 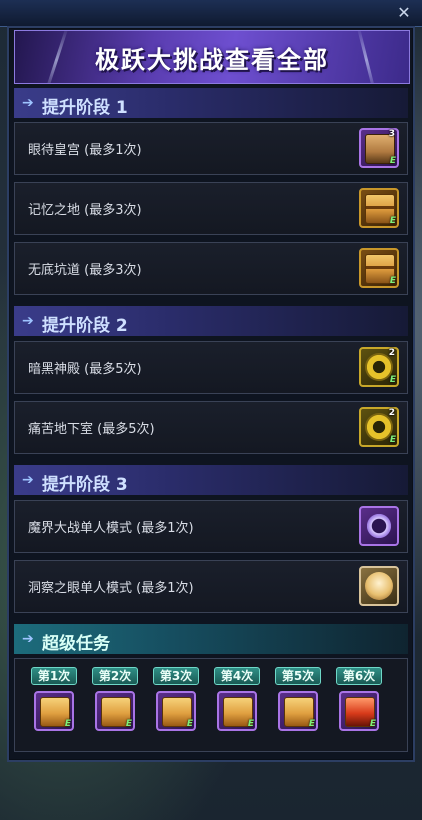 I want to click on purple-ring-icon, so click(x=379, y=526).